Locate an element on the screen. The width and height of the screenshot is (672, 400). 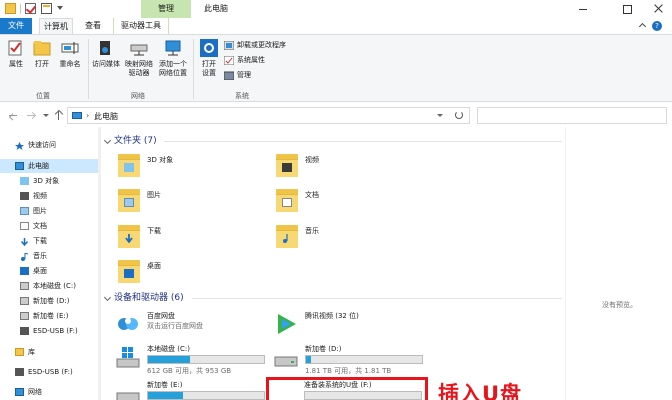
sidebar-item-label: 本地磁盘 (C:) is located at coordinates (54, 286).